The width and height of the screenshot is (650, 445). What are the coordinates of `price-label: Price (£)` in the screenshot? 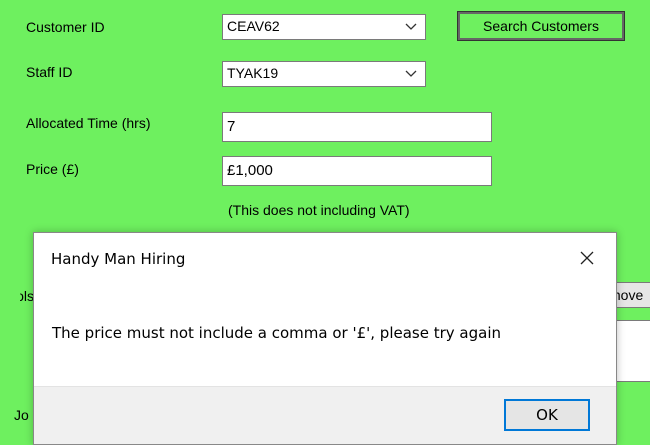 It's located at (52, 169).